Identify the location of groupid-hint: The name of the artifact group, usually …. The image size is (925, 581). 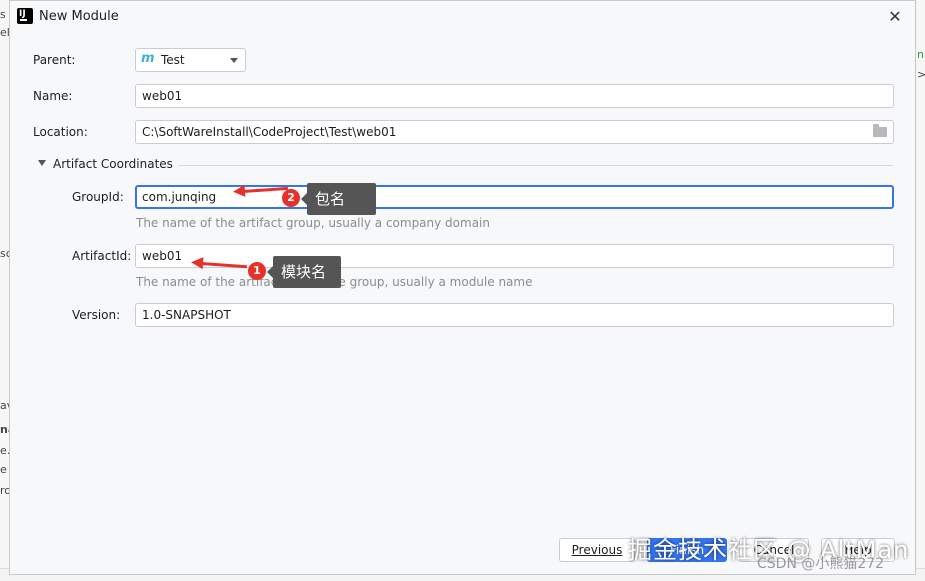
(313, 223).